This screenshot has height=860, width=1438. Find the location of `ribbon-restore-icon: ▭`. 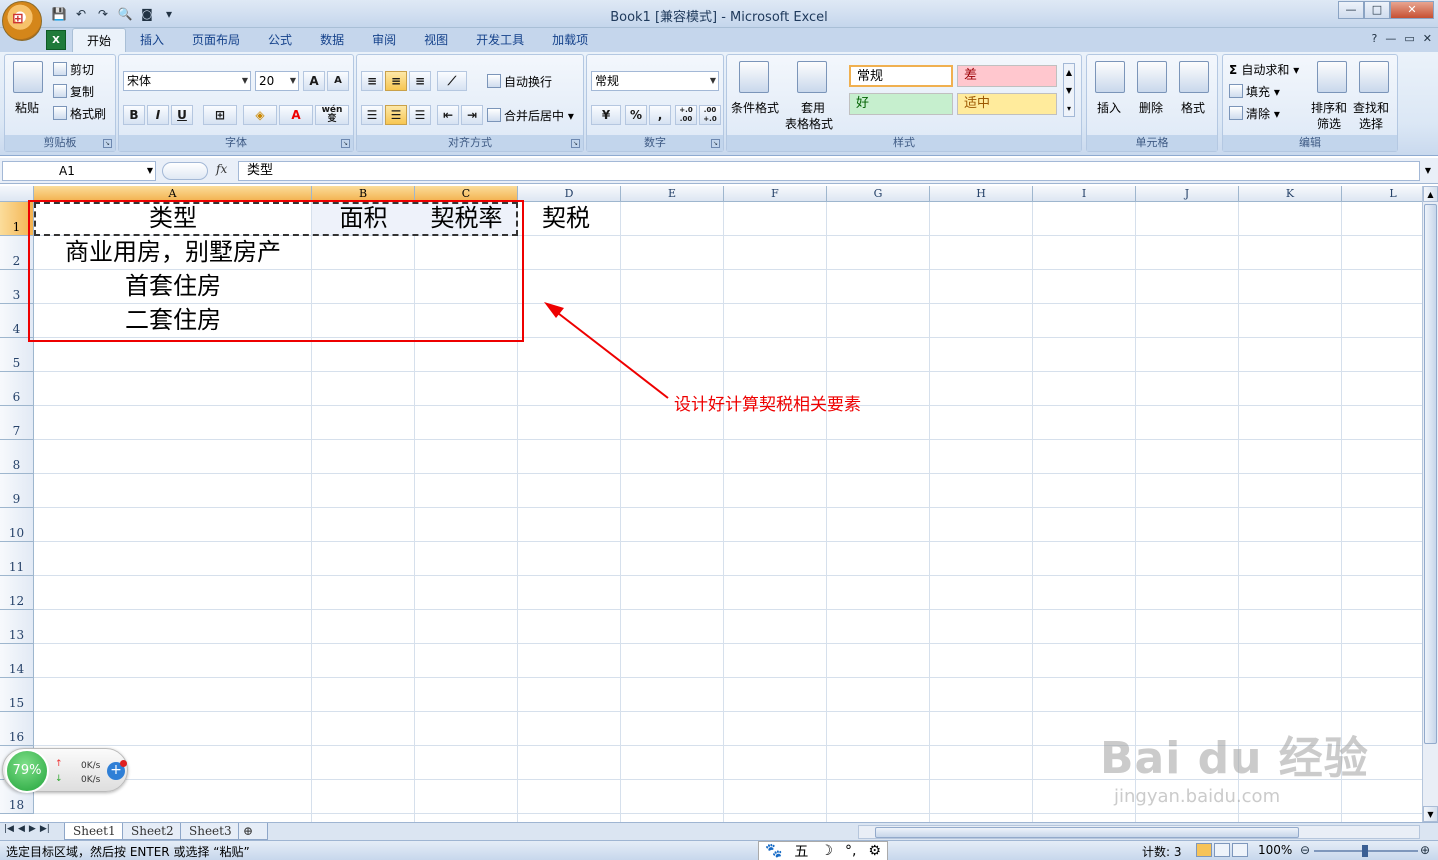

ribbon-restore-icon: ▭ is located at coordinates (1409, 38).